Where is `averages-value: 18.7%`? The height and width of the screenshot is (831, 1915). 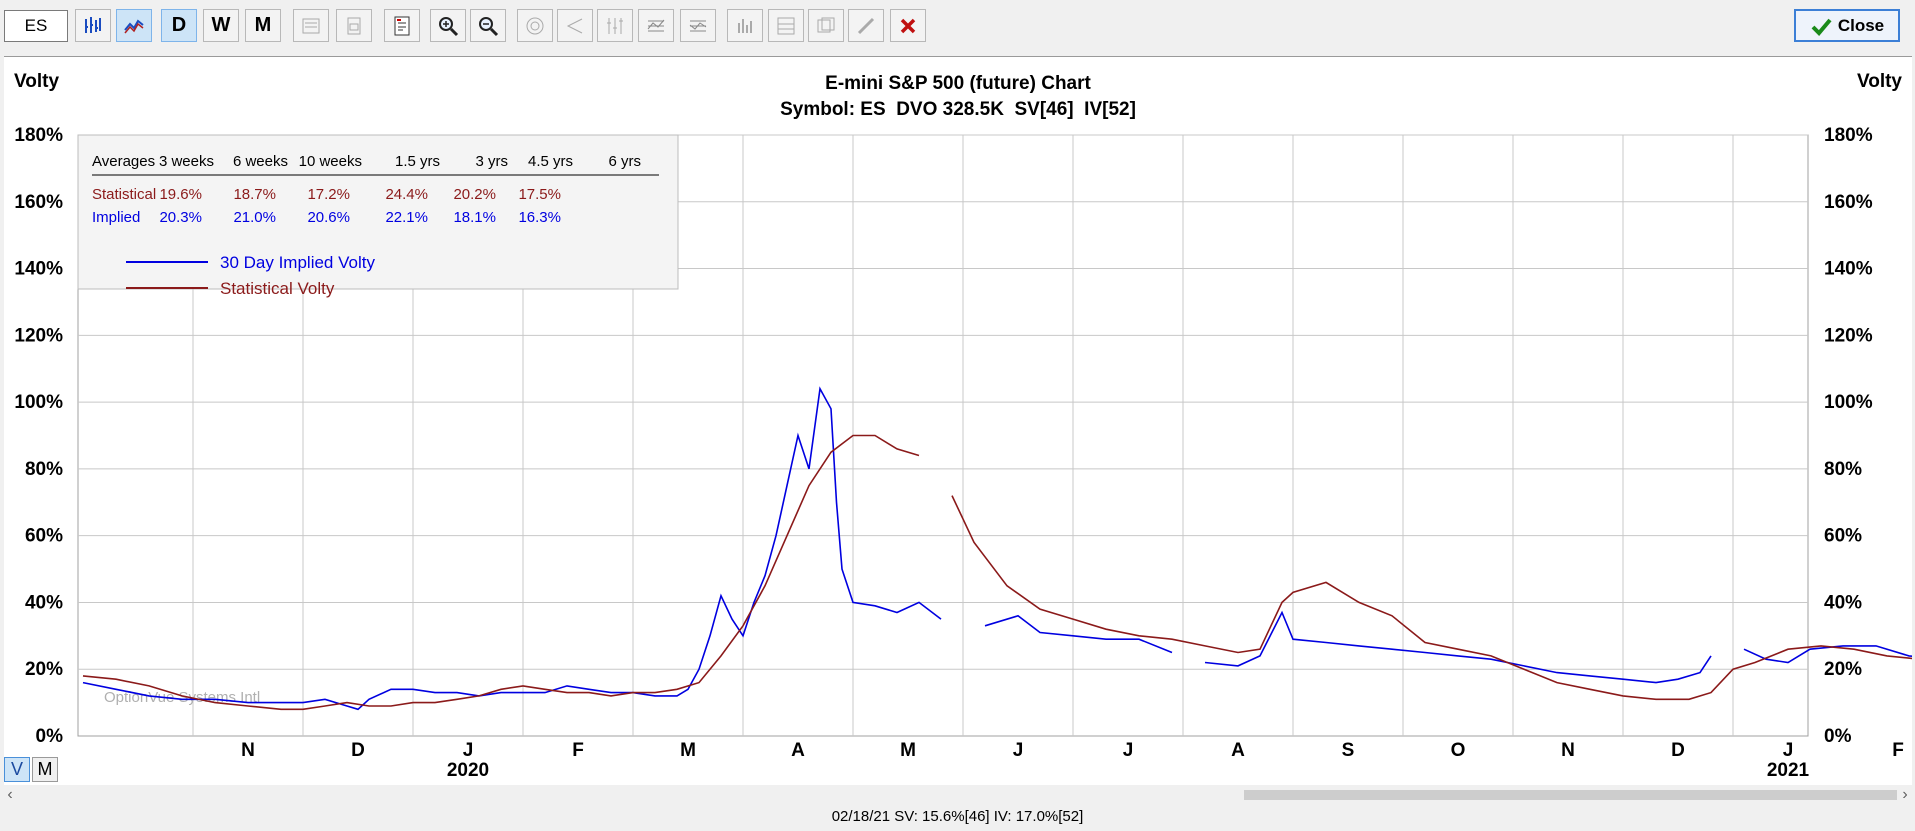 averages-value: 18.7% is located at coordinates (254, 194).